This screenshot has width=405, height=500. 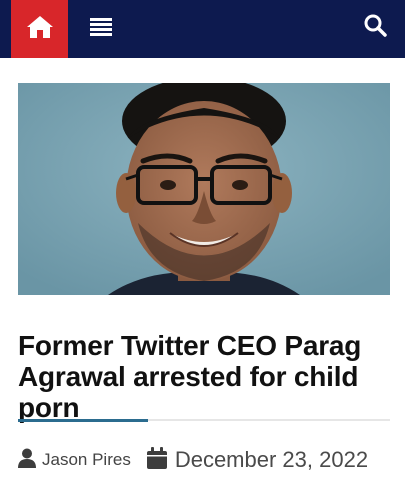 I want to click on search-icon, so click(x=375, y=27).